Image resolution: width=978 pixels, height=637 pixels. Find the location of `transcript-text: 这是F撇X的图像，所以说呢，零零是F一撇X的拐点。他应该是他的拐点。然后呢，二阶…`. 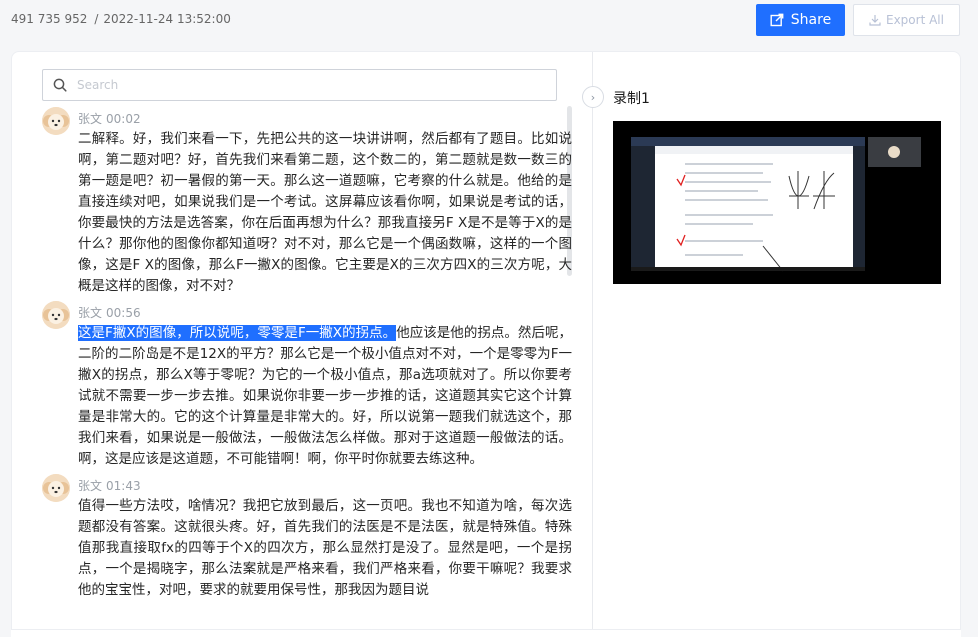

transcript-text: 这是F撇X的图像，所以说呢，零零是F一撇X的拐点。他应该是他的拐点。然后呢，二阶… is located at coordinates (325, 396).